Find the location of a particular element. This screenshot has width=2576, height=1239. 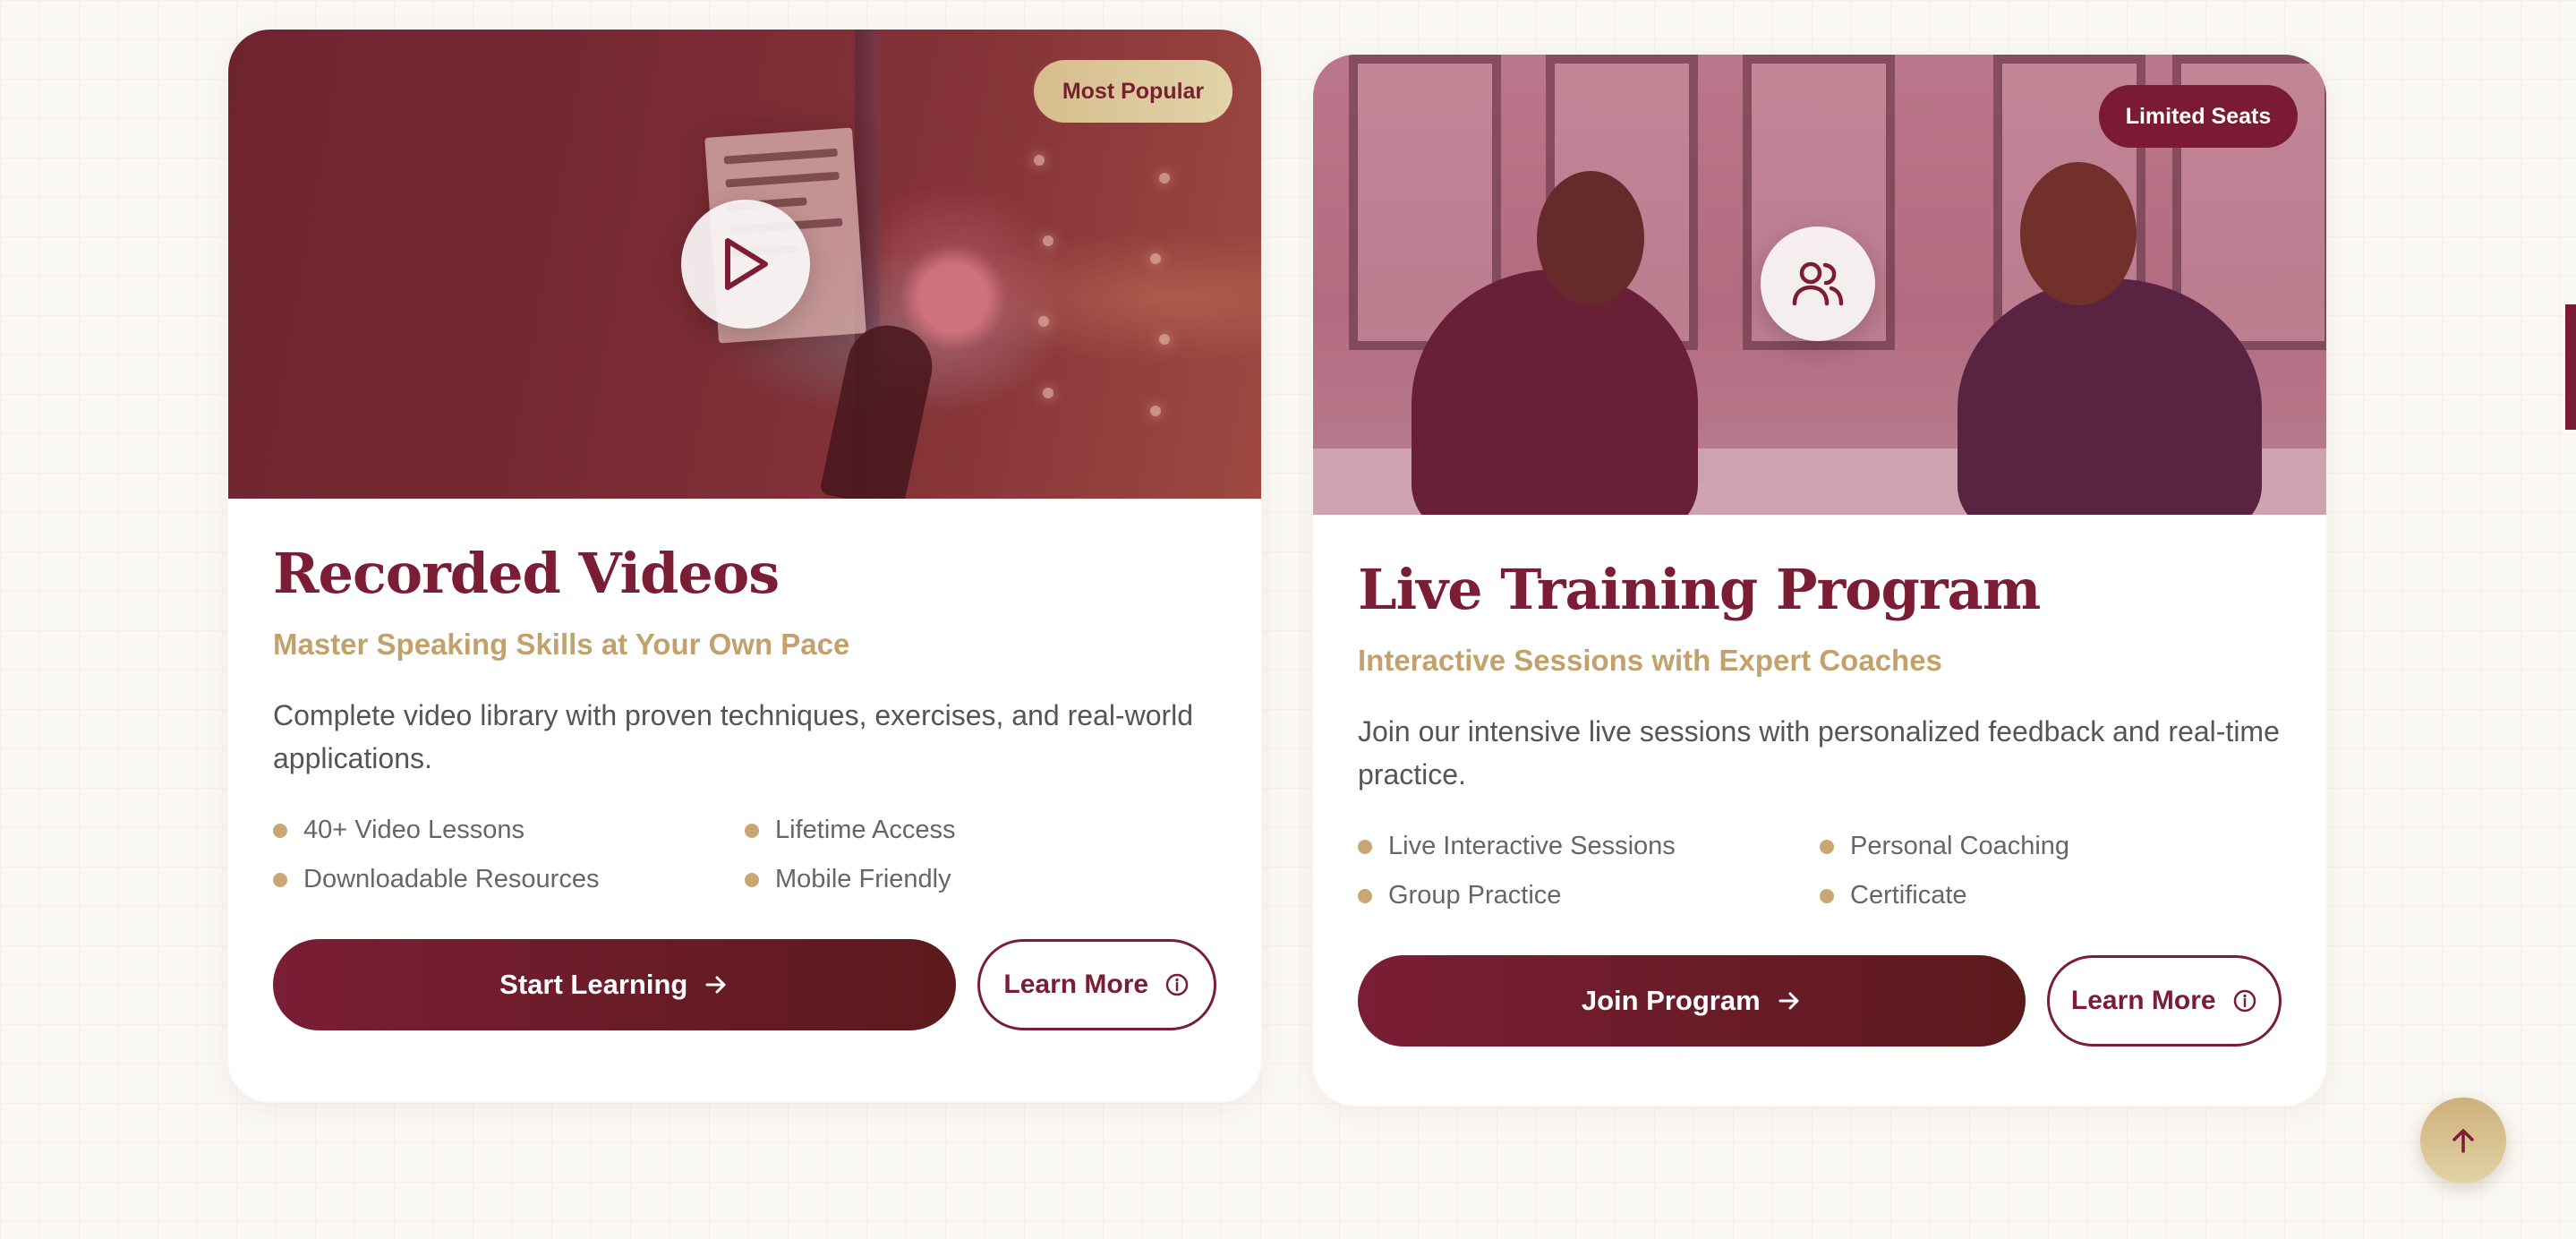

scroll-to-top-button is located at coordinates (2463, 1140).